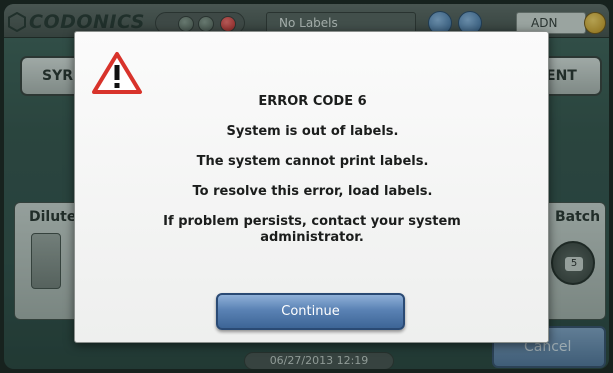  What do you see at coordinates (312, 161) in the screenshot?
I see `error-line-2: The system cannot print labels.` at bounding box center [312, 161].